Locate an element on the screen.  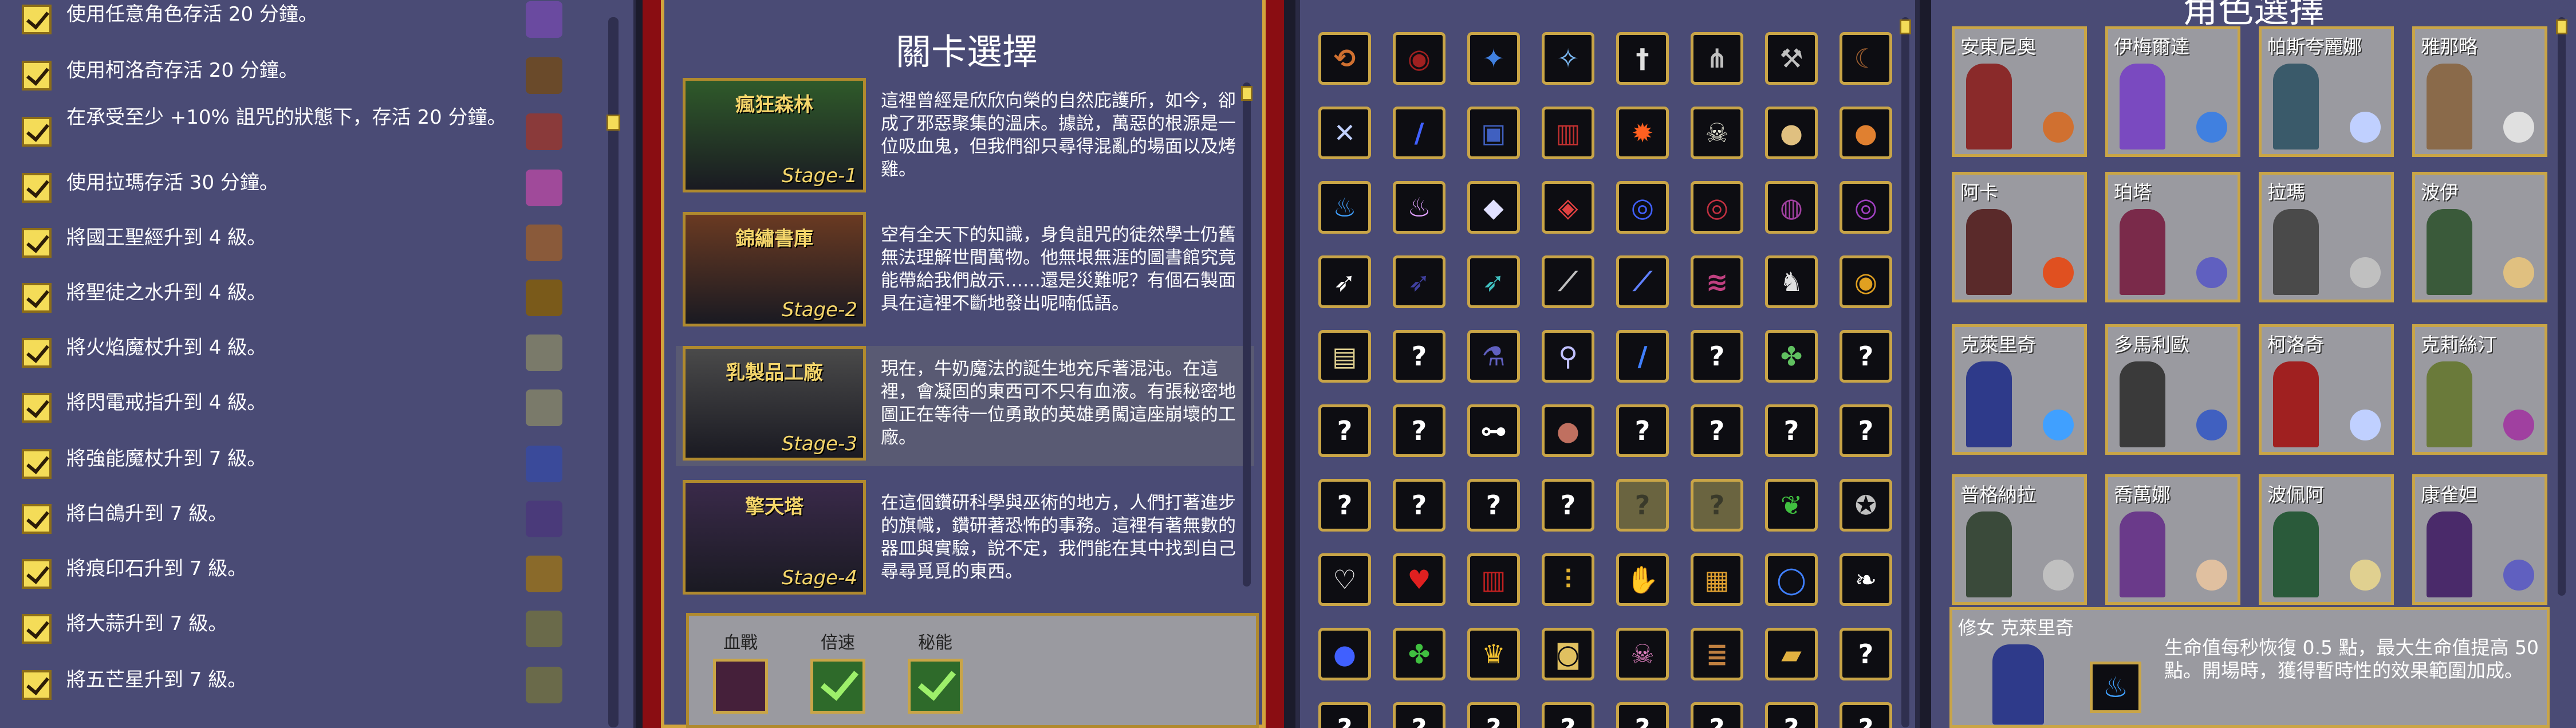
character-card: 克莉絲汀 is located at coordinates (2479, 389).